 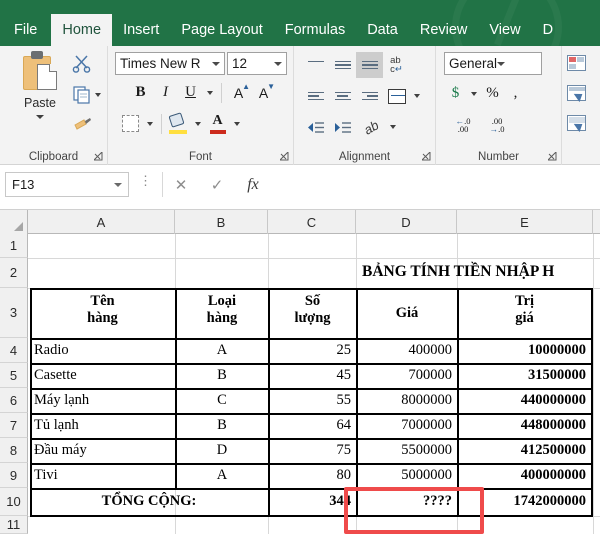 What do you see at coordinates (524, 475) in the screenshot?
I see `table-row: 400000000` at bounding box center [524, 475].